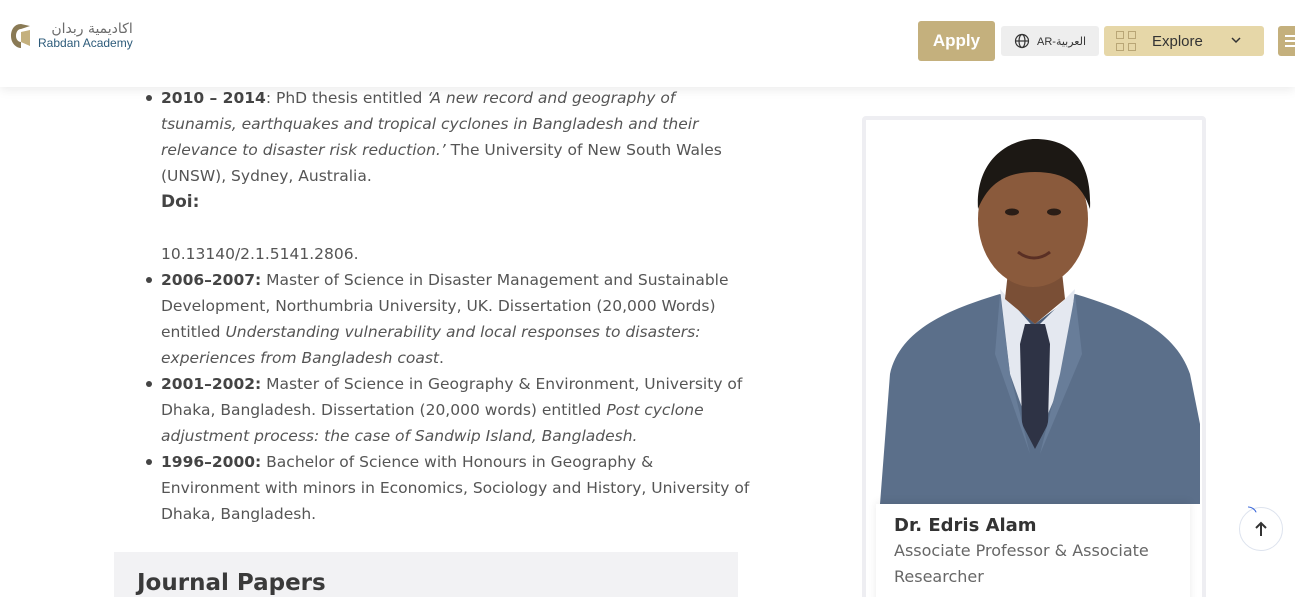  I want to click on chevron-down-icon, so click(1236, 40).